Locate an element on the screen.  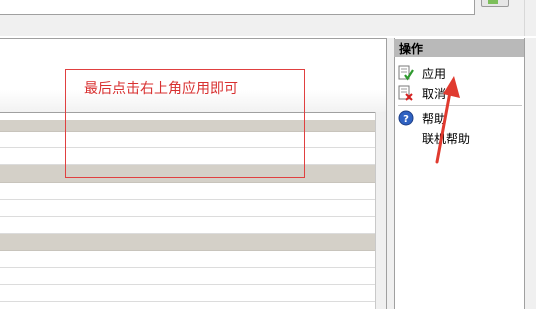
address-bar is located at coordinates (237, 7).